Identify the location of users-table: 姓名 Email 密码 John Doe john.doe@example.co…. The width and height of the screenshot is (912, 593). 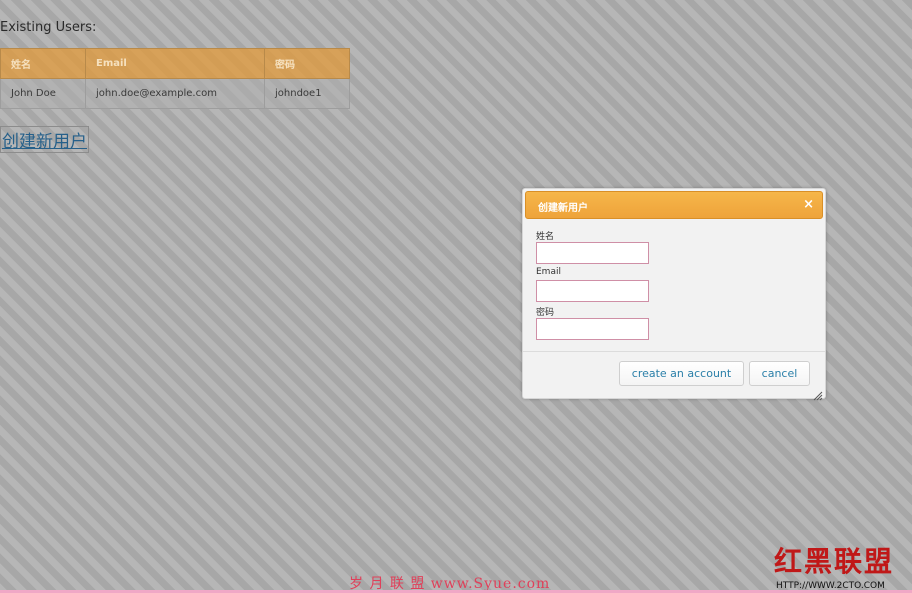
(175, 78).